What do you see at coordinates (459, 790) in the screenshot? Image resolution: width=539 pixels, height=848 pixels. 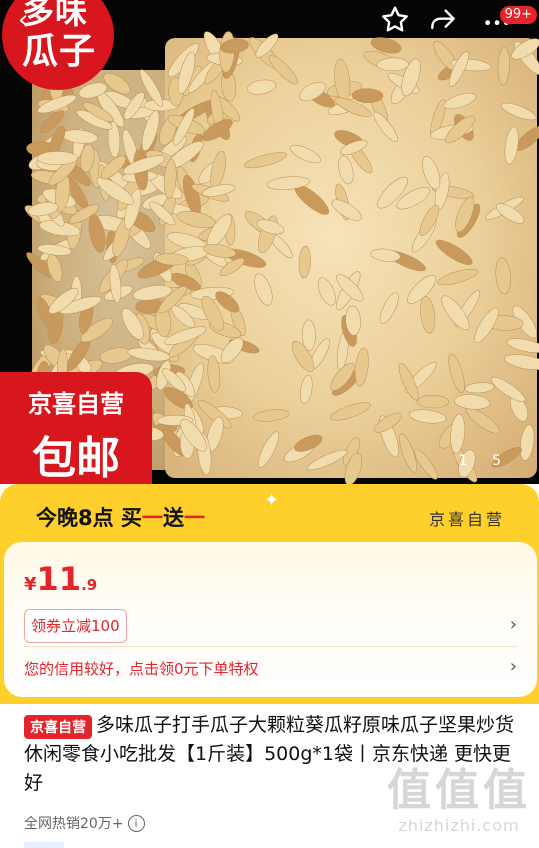 I see `watermark-logo: 值值值` at bounding box center [459, 790].